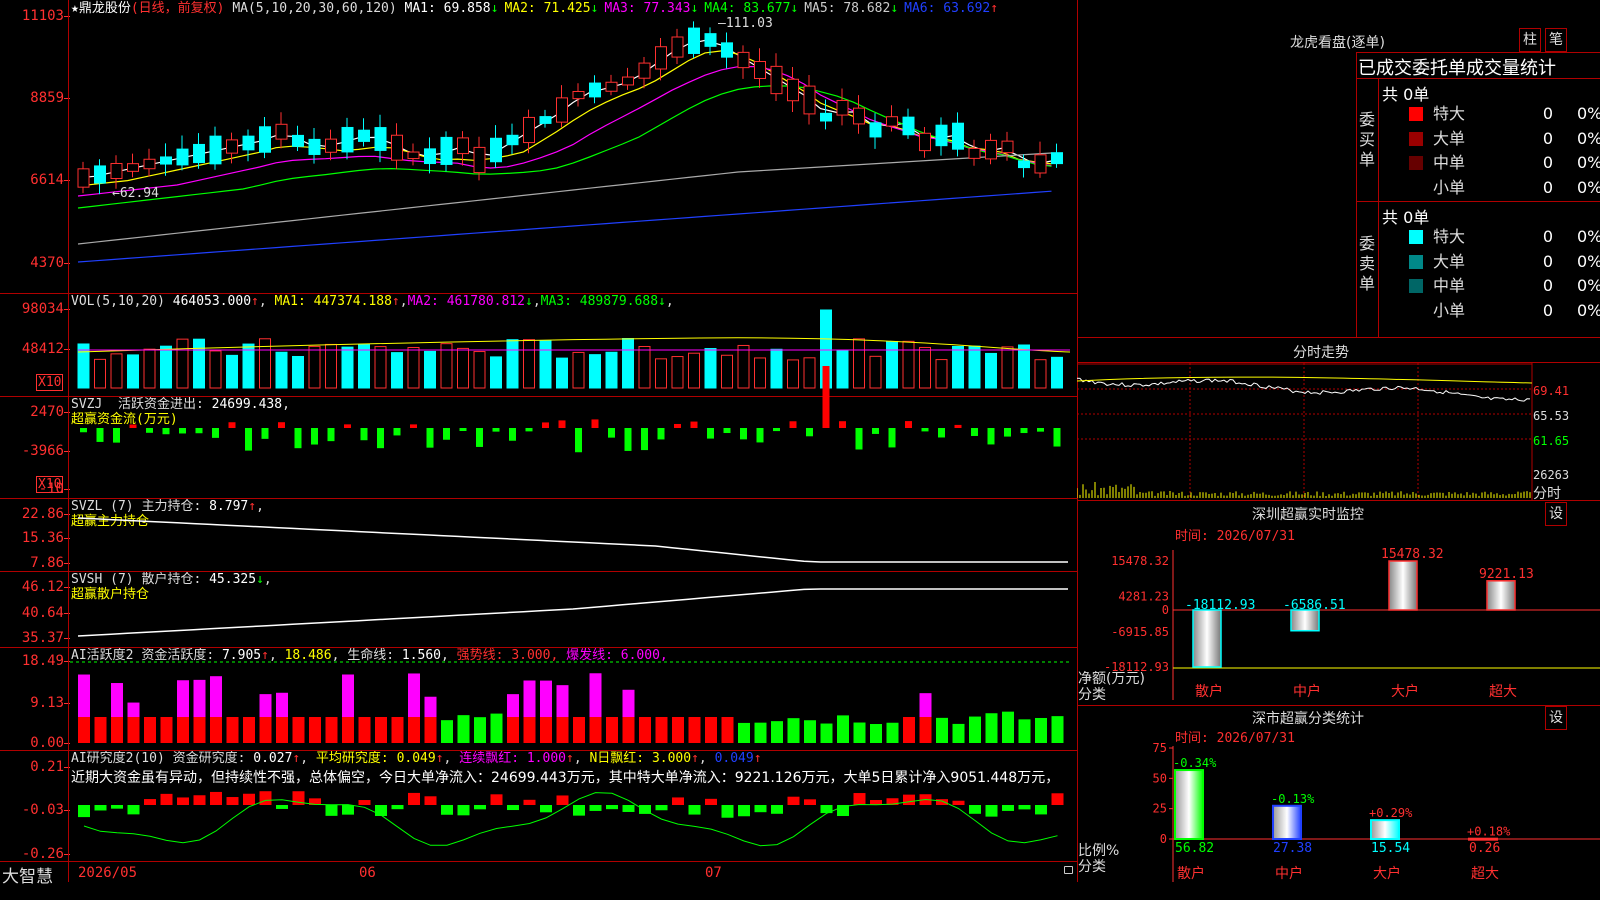  Describe the element at coordinates (1289, 873) in the screenshot. I see `classify-category: 中户` at that location.